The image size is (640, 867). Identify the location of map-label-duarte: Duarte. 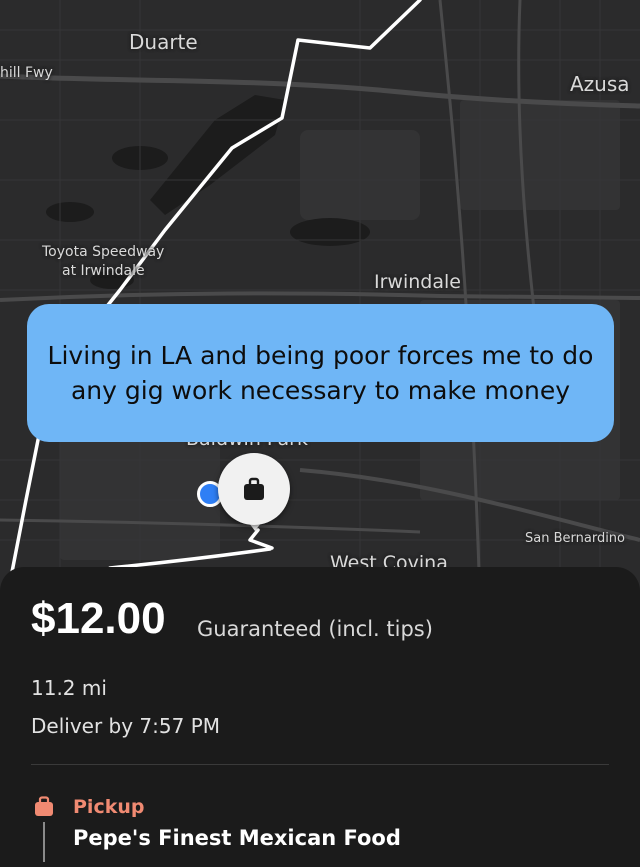
(163, 42).